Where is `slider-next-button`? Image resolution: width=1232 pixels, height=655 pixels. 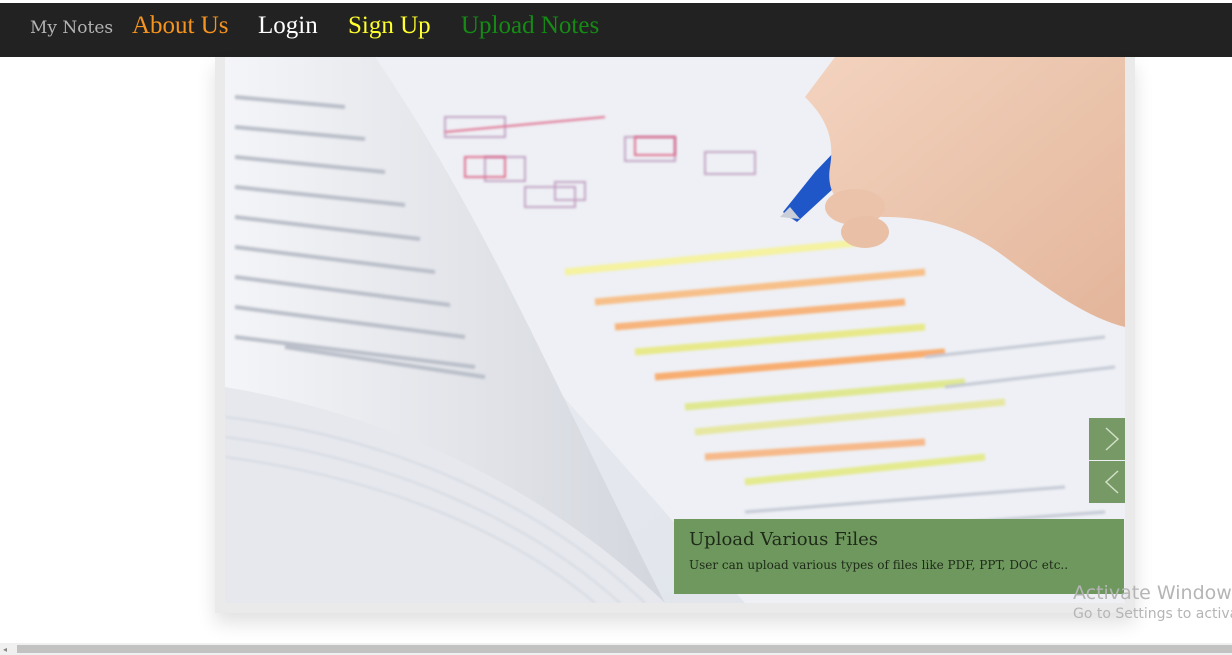
slider-next-button is located at coordinates (1107, 439).